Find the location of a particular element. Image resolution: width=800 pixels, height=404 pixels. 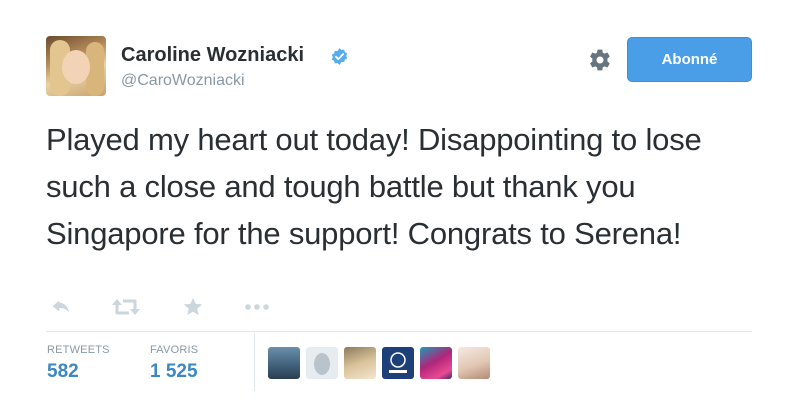

favorites-count: 1 525 is located at coordinates (174, 372).